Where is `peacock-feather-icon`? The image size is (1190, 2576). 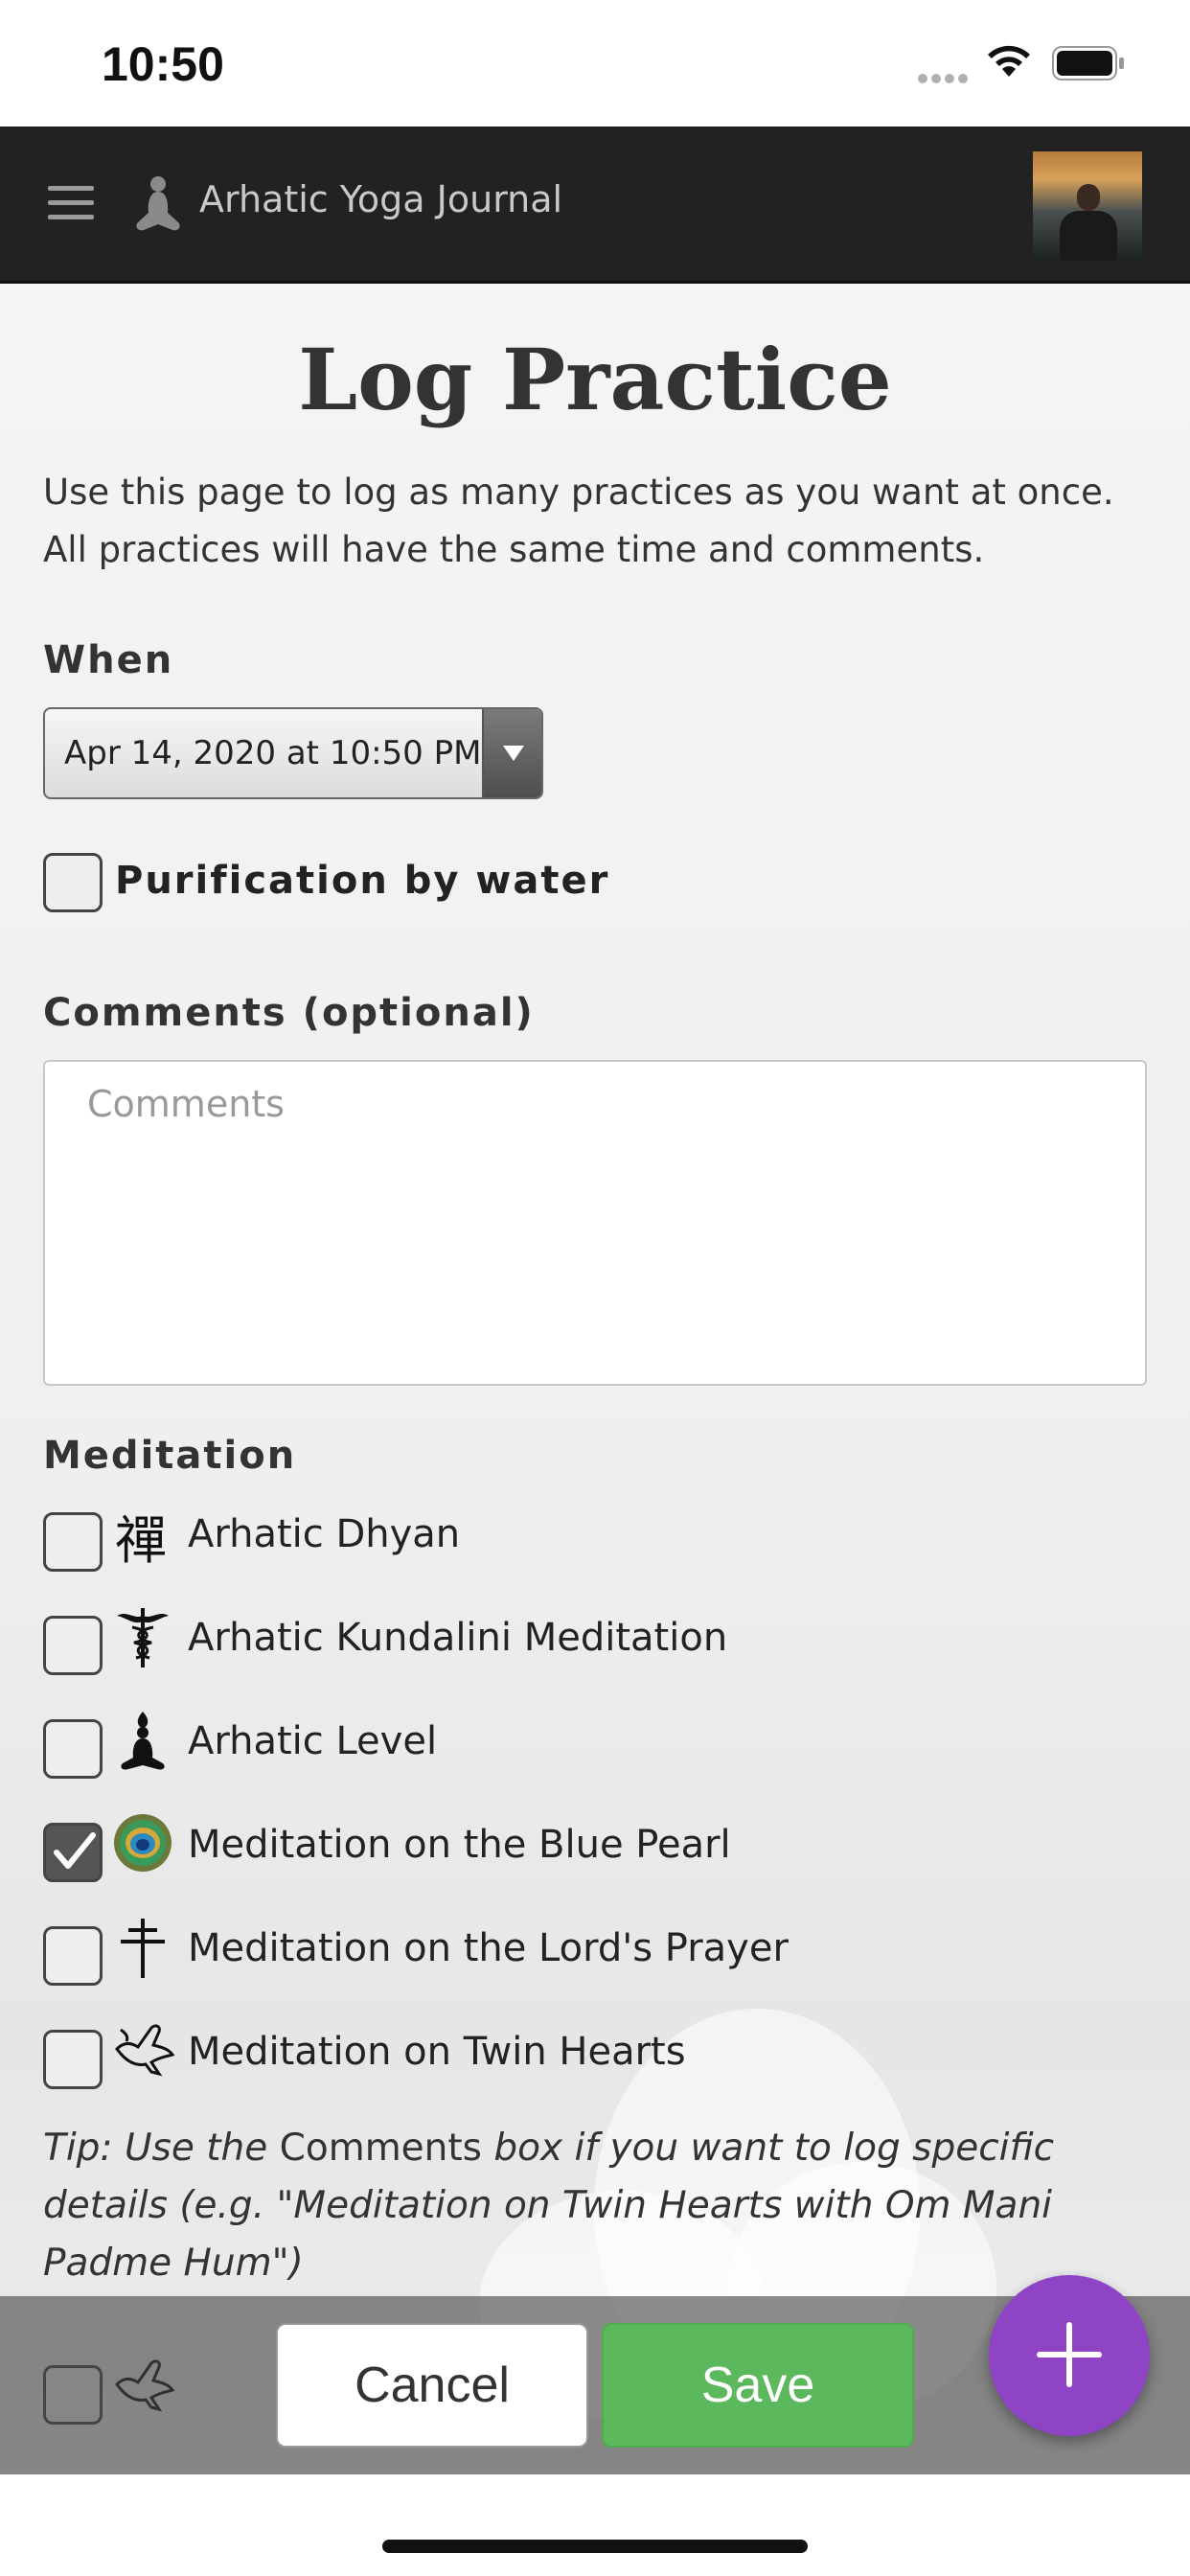 peacock-feather-icon is located at coordinates (143, 1843).